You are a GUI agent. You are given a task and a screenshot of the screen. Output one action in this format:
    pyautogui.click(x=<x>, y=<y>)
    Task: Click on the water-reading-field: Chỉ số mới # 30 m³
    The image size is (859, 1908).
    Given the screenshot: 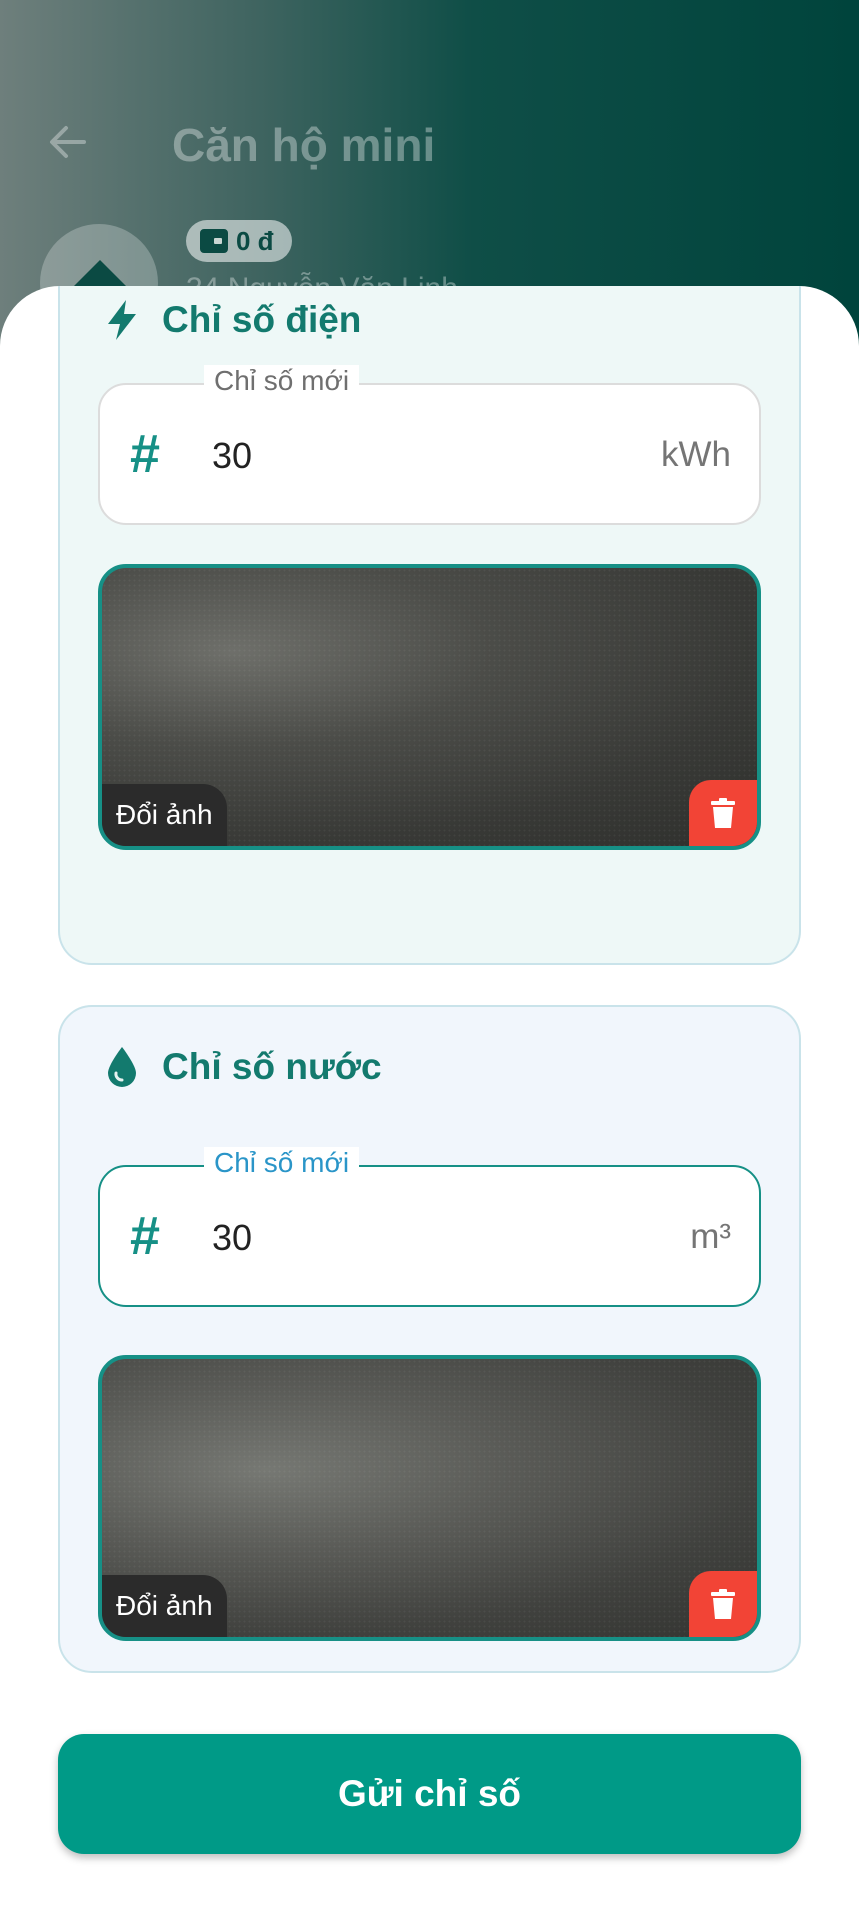 What is the action you would take?
    pyautogui.click(x=429, y=1227)
    